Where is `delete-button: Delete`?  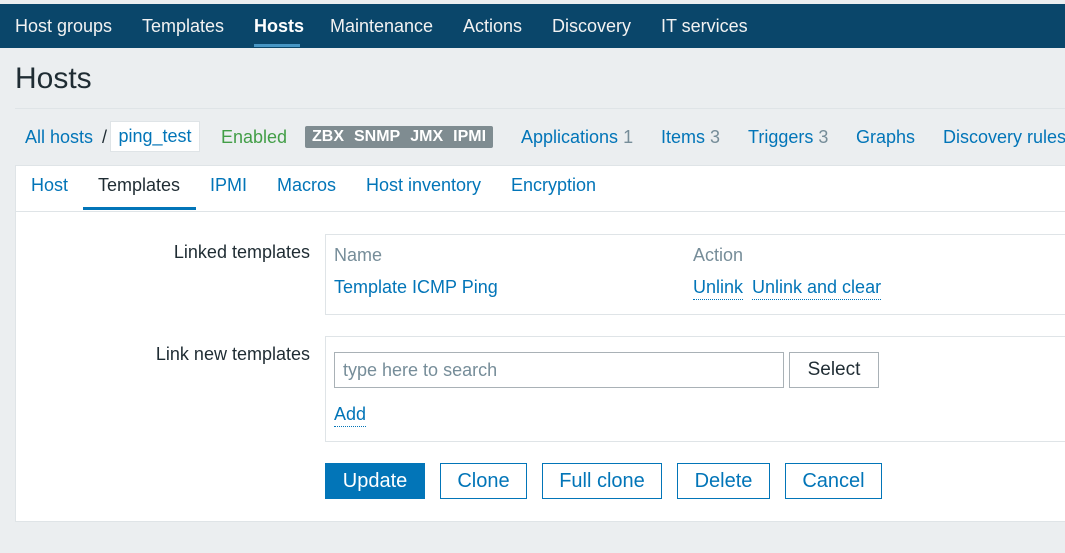
delete-button: Delete is located at coordinates (723, 481).